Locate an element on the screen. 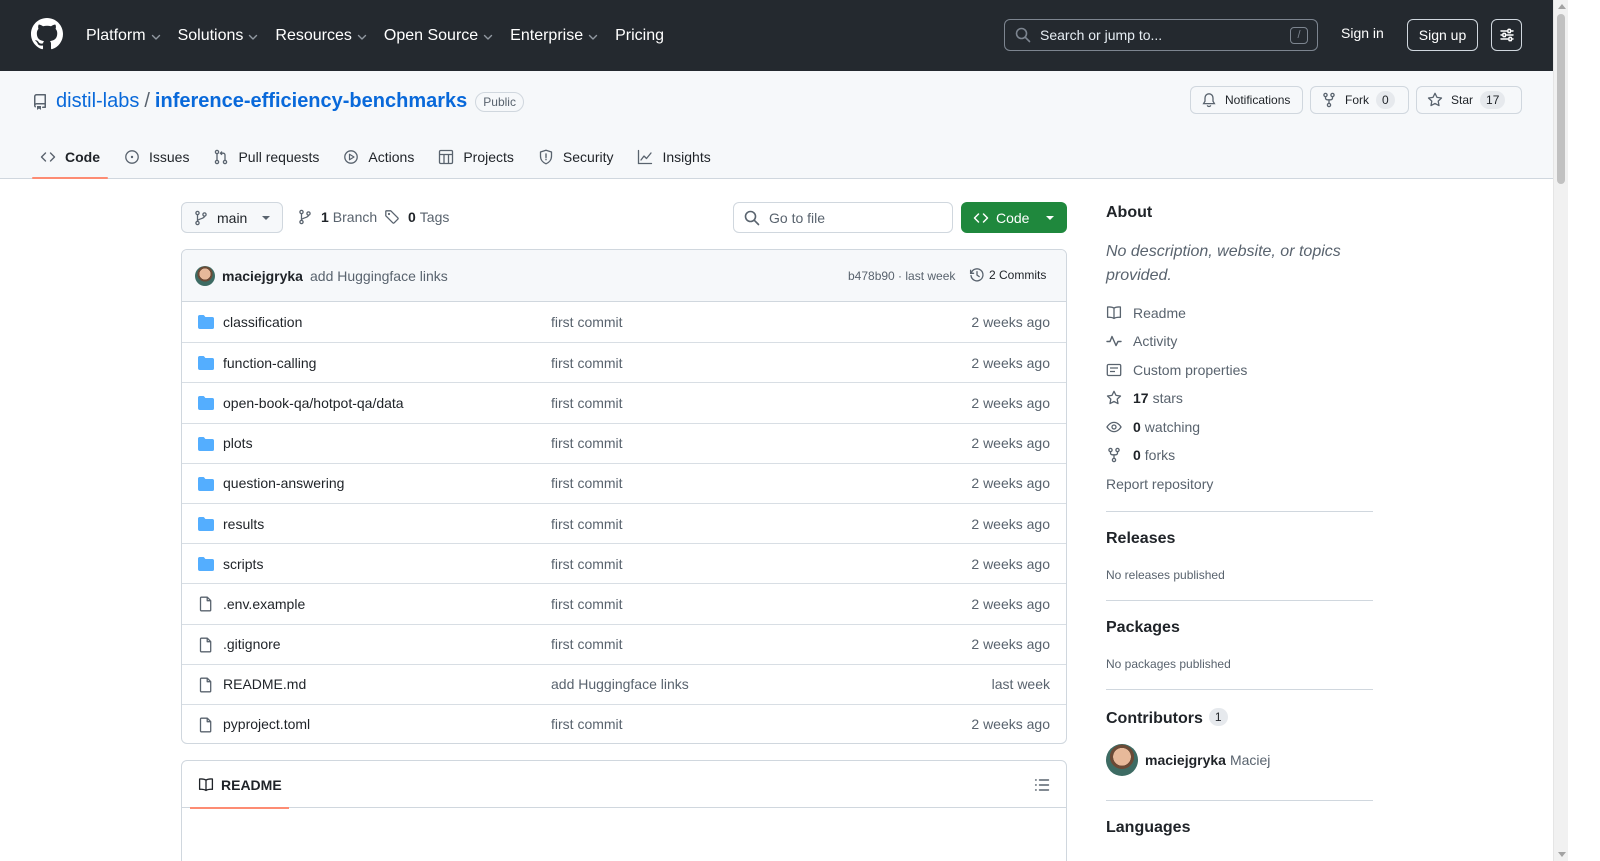 The width and height of the screenshot is (1600, 861). commit-author-link: maciejgryka is located at coordinates (262, 276).